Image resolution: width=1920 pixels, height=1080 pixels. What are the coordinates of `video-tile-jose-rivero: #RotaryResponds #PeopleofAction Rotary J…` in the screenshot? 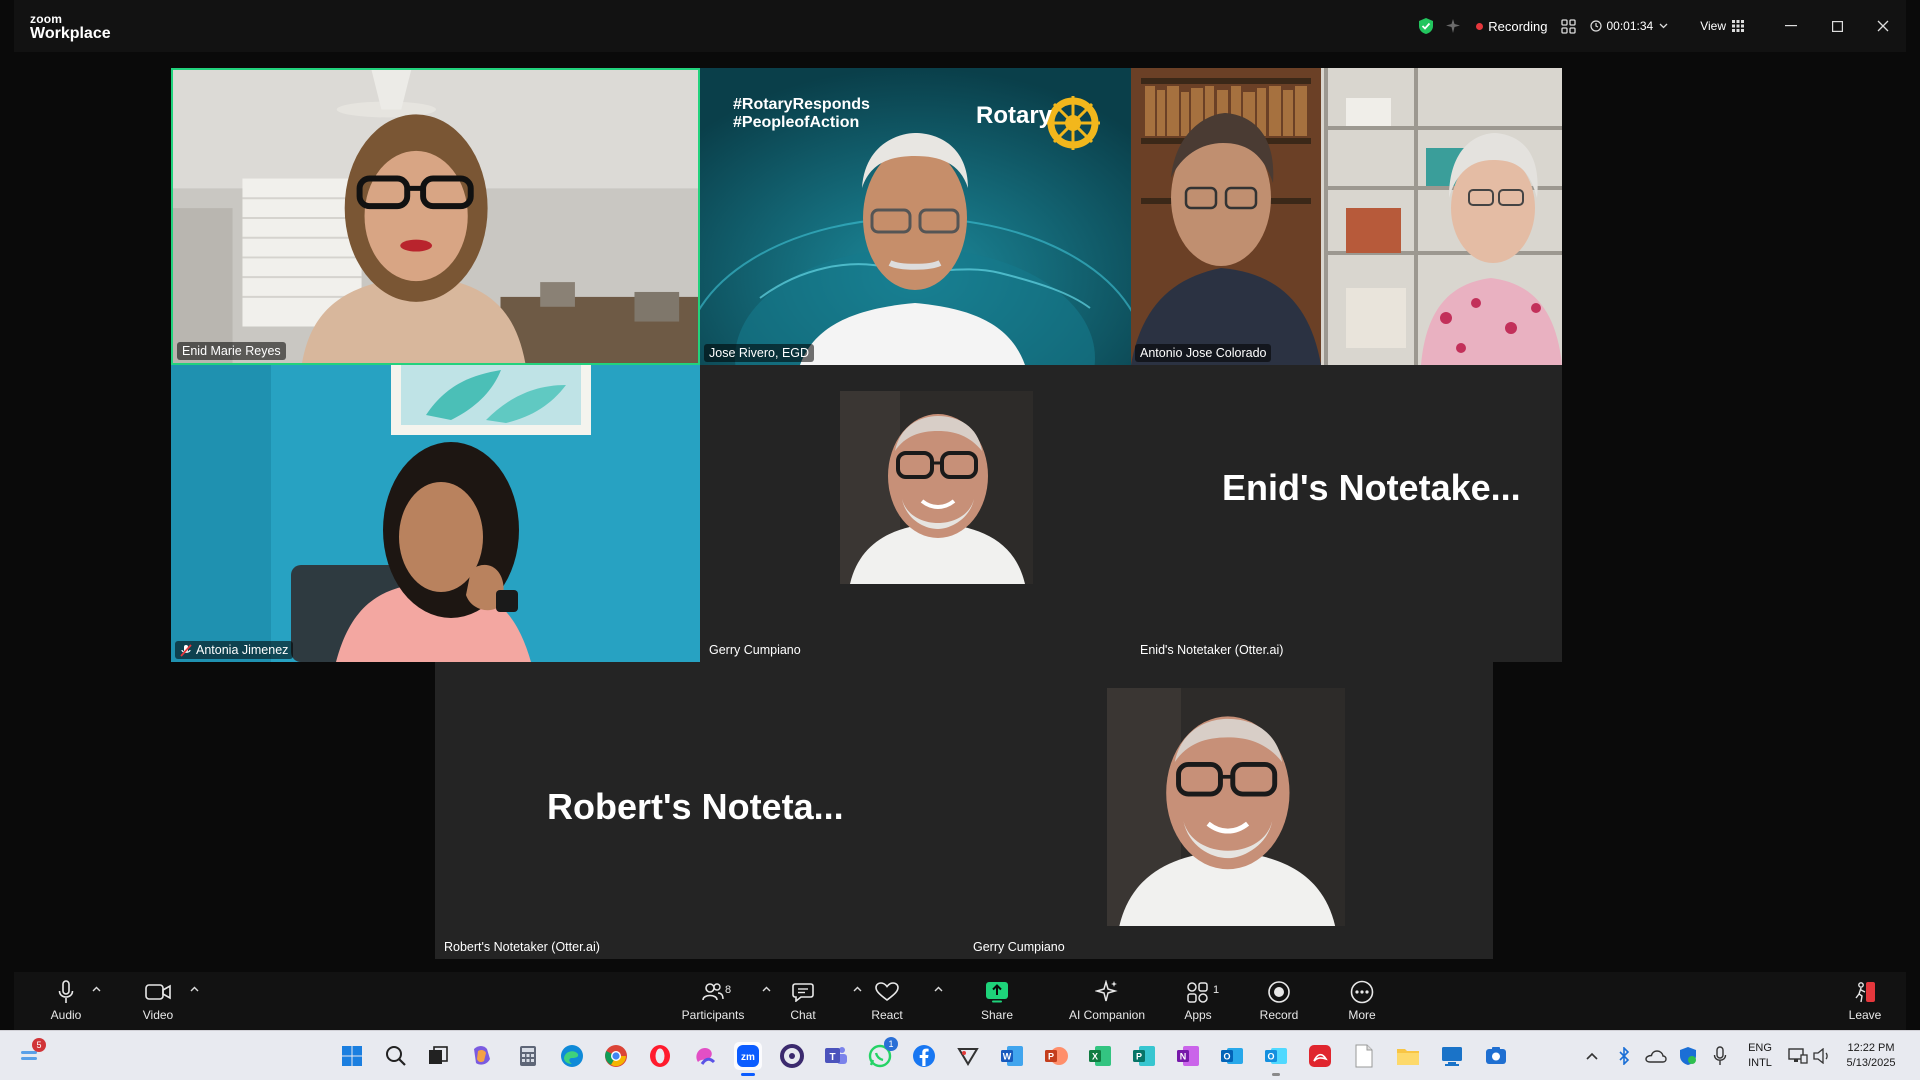 It's located at (915, 216).